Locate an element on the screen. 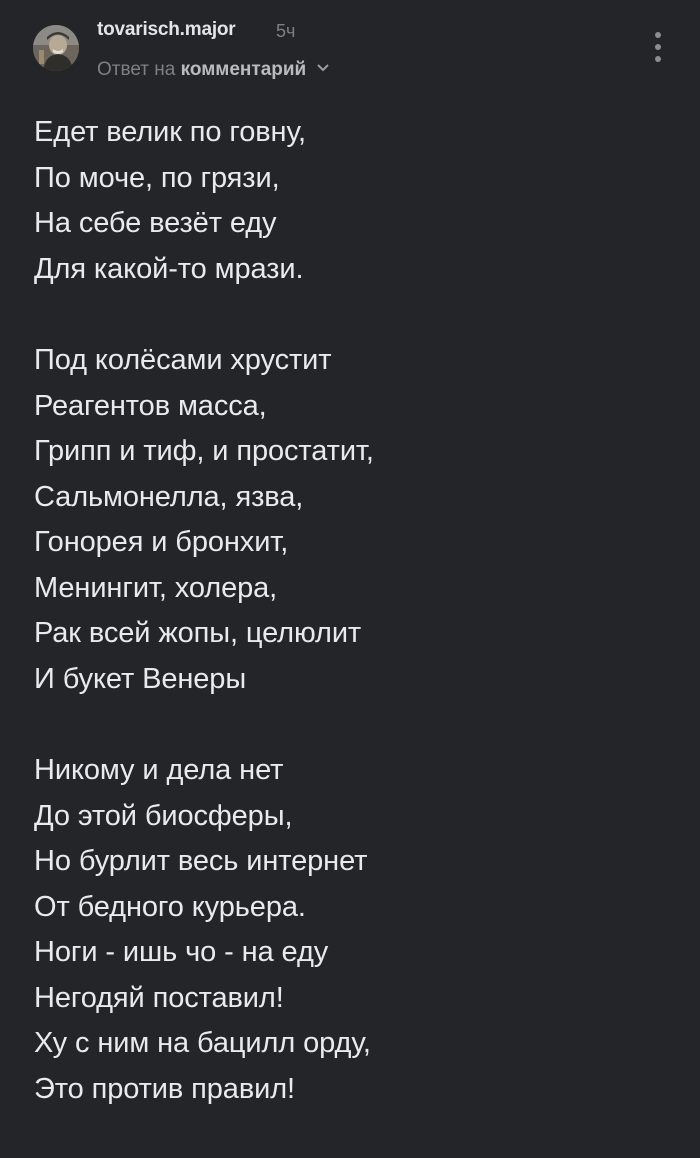 This screenshot has height=1158, width=700. poem-line: Негодяй поставил! is located at coordinates (159, 997).